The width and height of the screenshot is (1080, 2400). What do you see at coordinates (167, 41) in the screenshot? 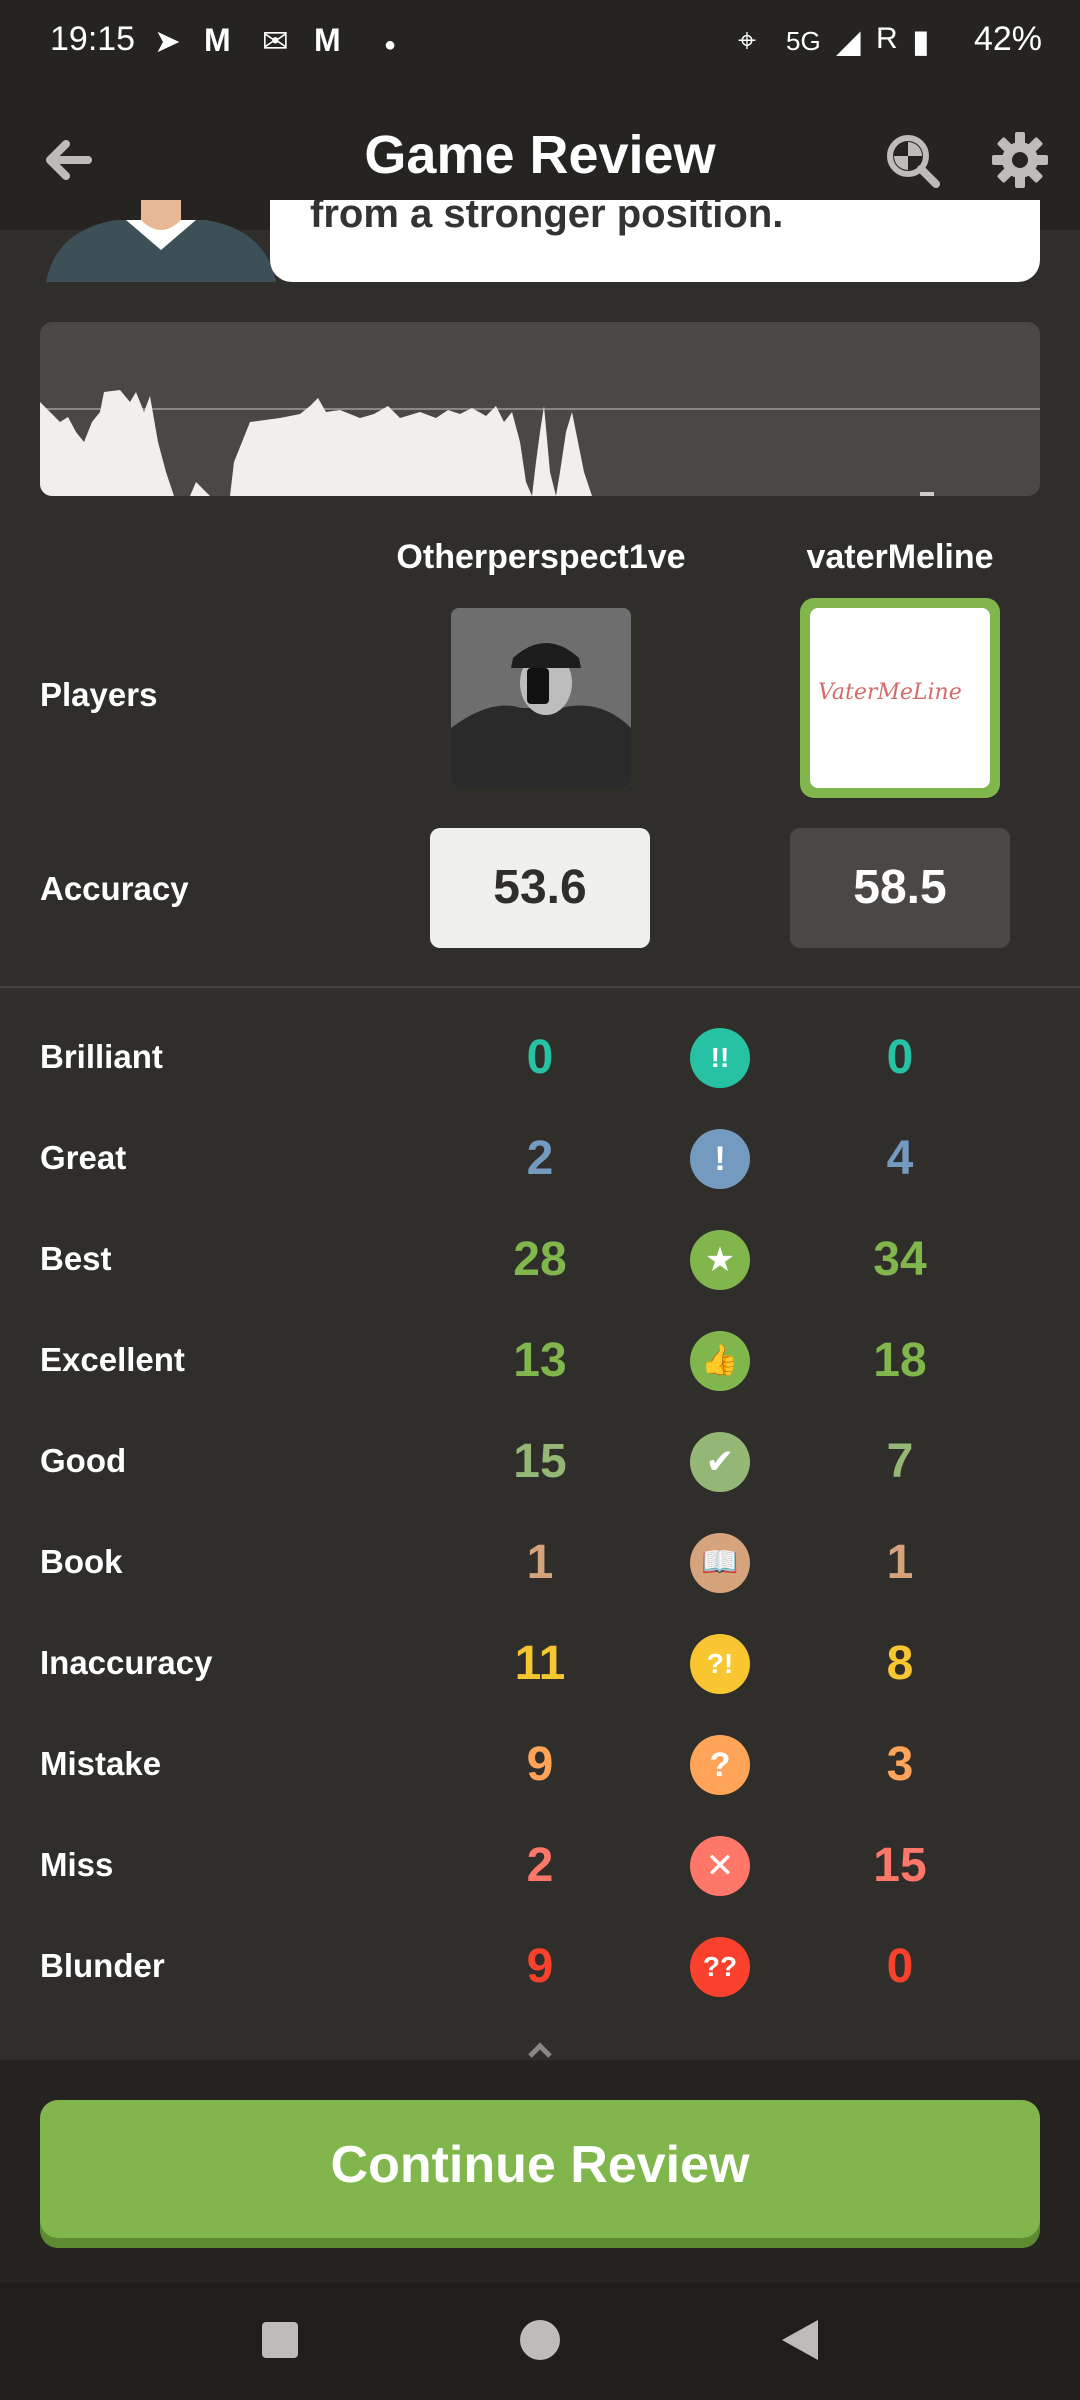
I see `navigation-icon: ➤` at bounding box center [167, 41].